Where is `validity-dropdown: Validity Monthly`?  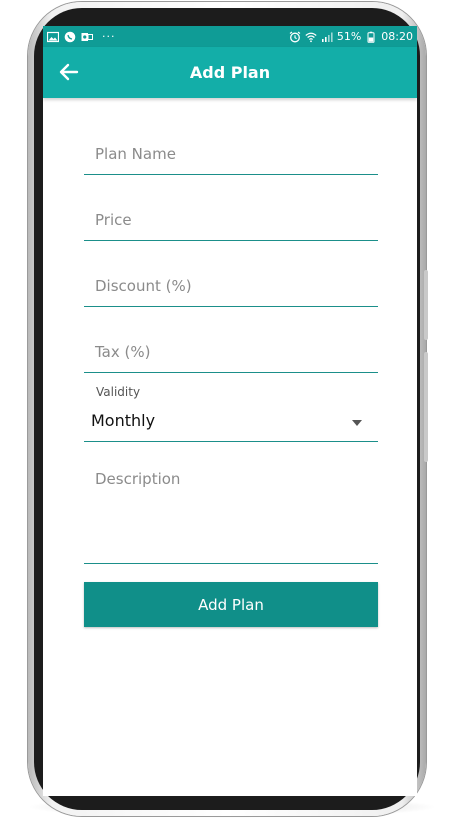
validity-dropdown: Validity Monthly is located at coordinates (231, 411).